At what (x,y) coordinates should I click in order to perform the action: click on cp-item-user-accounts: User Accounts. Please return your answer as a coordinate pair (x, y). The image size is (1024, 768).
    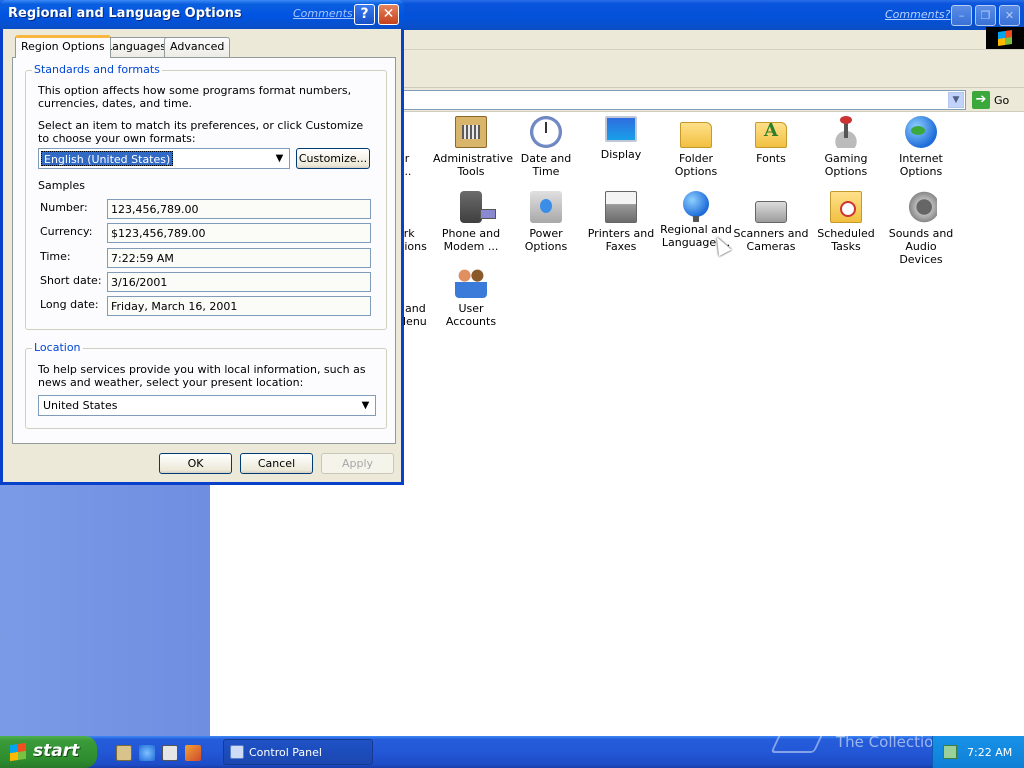
    Looking at the image, I should click on (471, 297).